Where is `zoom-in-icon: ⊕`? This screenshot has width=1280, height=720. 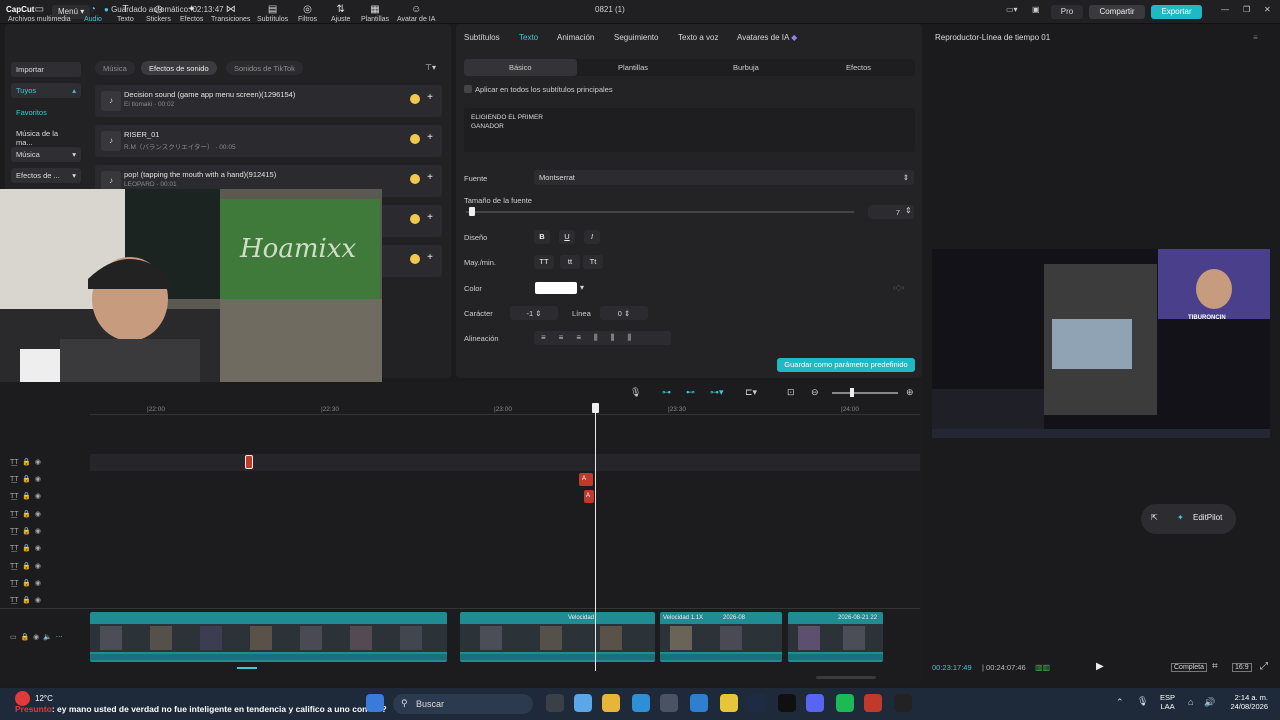
zoom-in-icon: ⊕ is located at coordinates (910, 392).